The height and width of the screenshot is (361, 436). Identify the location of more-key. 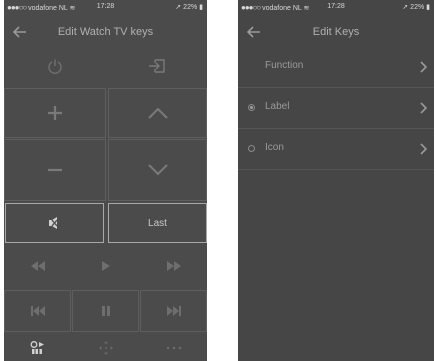
(173, 347).